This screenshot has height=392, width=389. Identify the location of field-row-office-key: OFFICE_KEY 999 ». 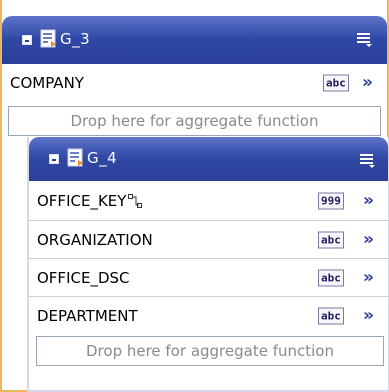
(208, 200).